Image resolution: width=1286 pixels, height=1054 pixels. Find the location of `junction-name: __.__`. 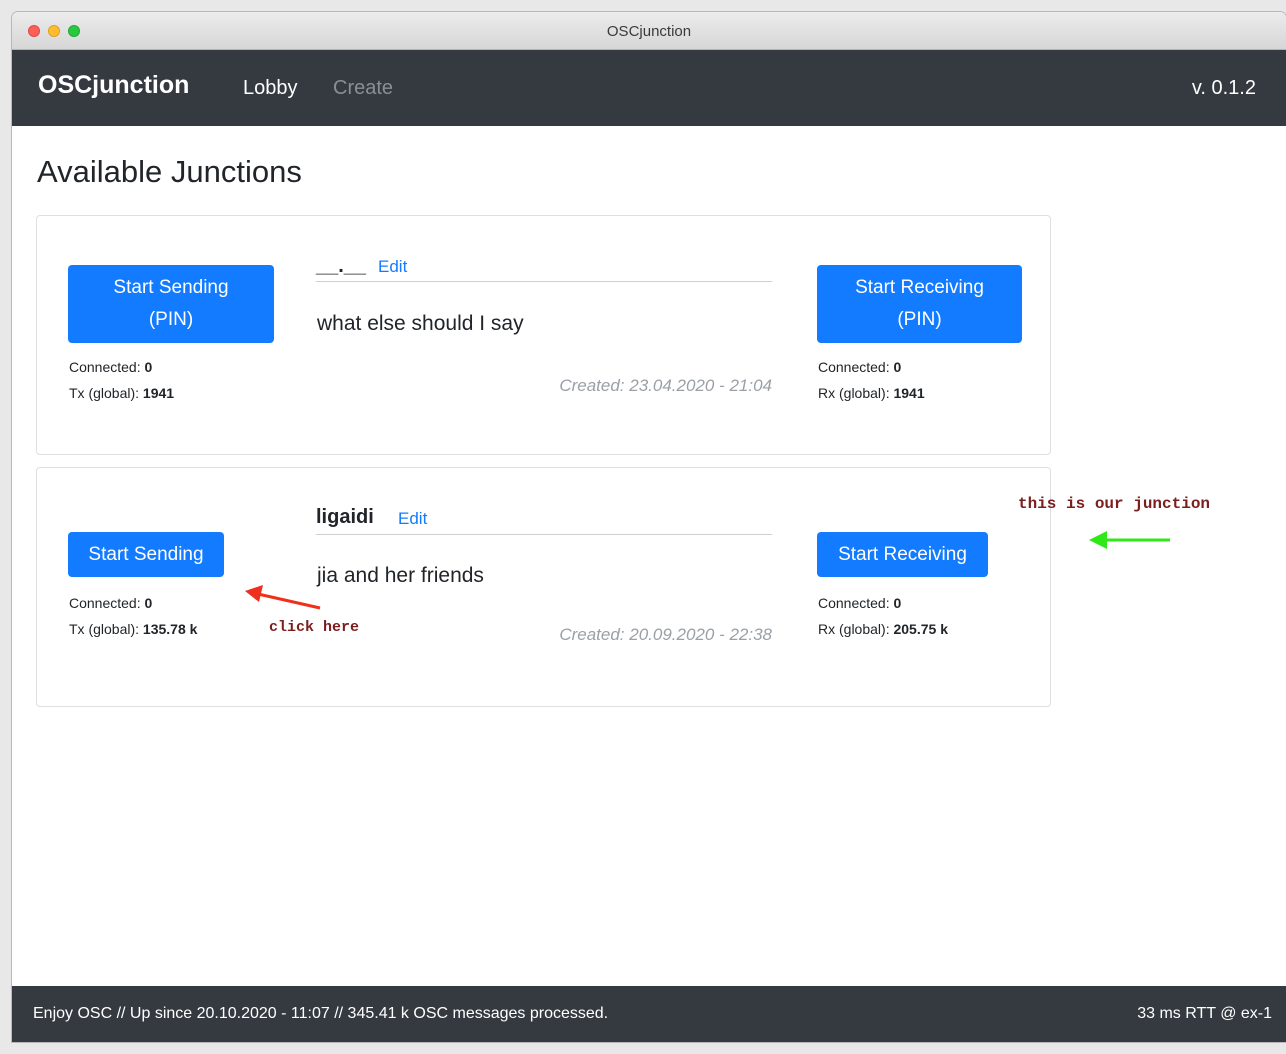

junction-name: __.__ is located at coordinates (341, 266).